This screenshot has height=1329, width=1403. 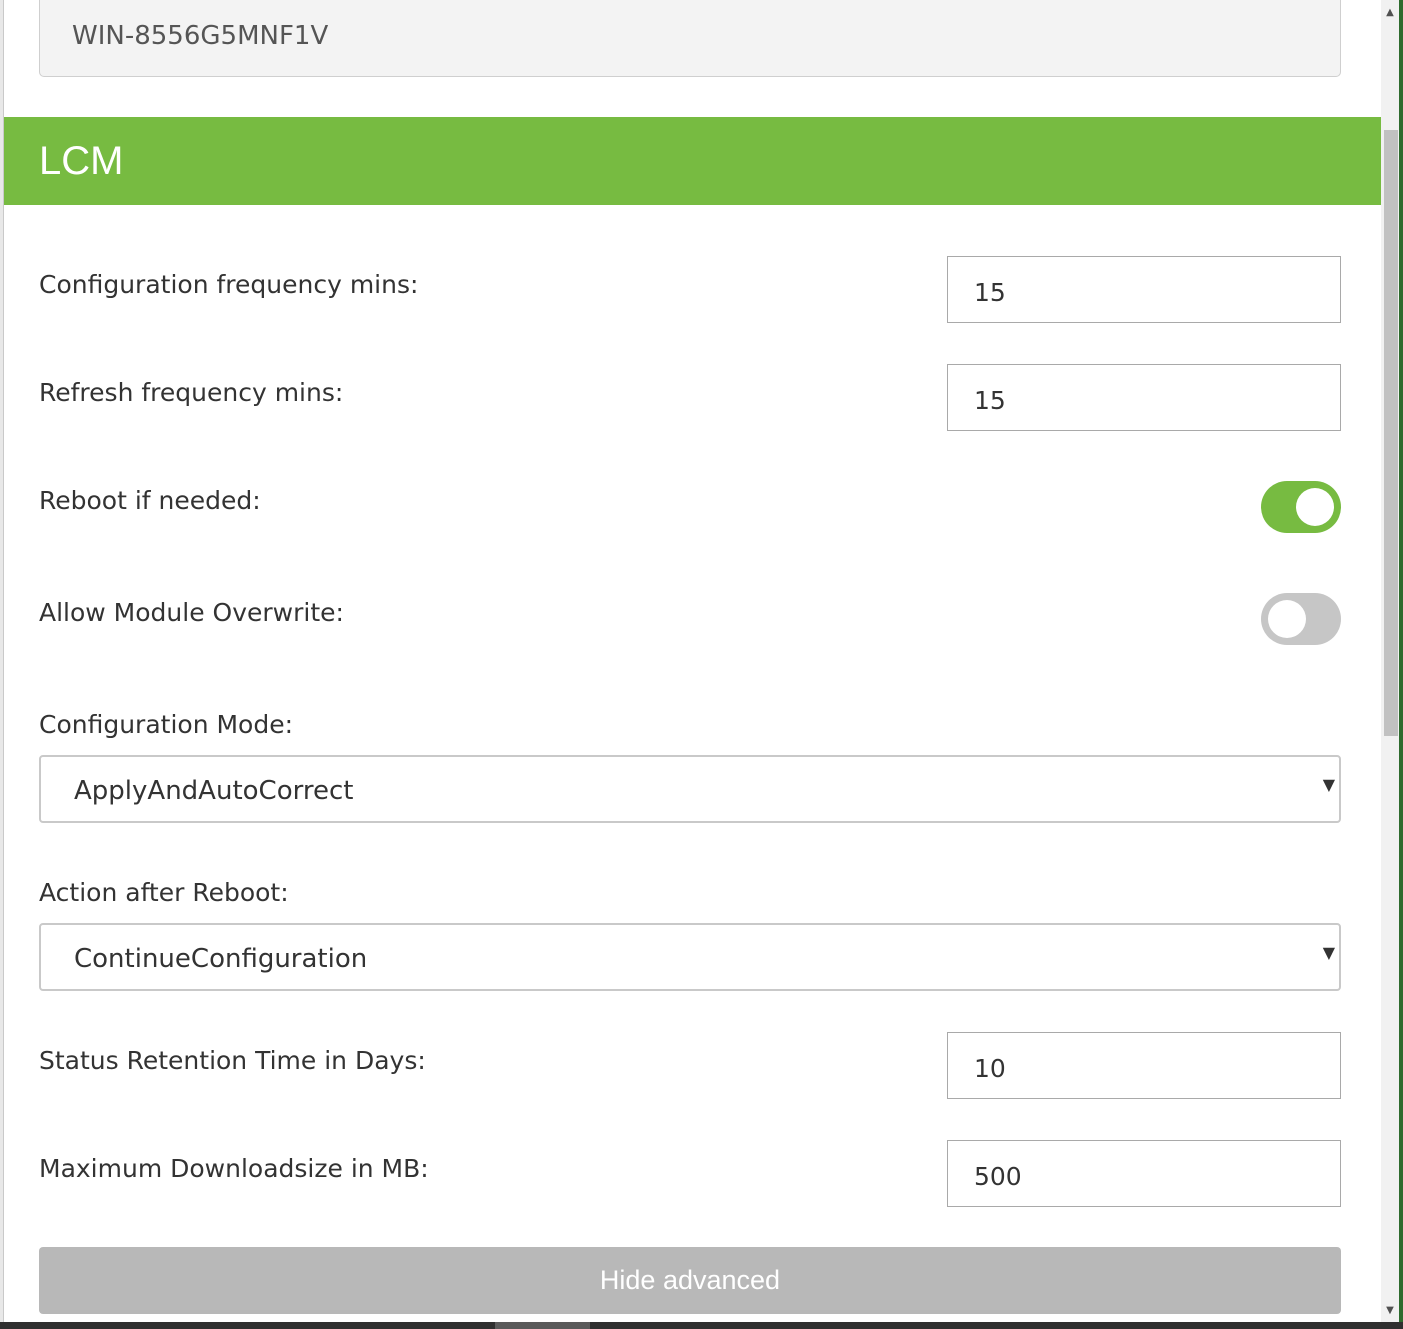 What do you see at coordinates (1144, 1065) in the screenshot?
I see `status-retention-input` at bounding box center [1144, 1065].